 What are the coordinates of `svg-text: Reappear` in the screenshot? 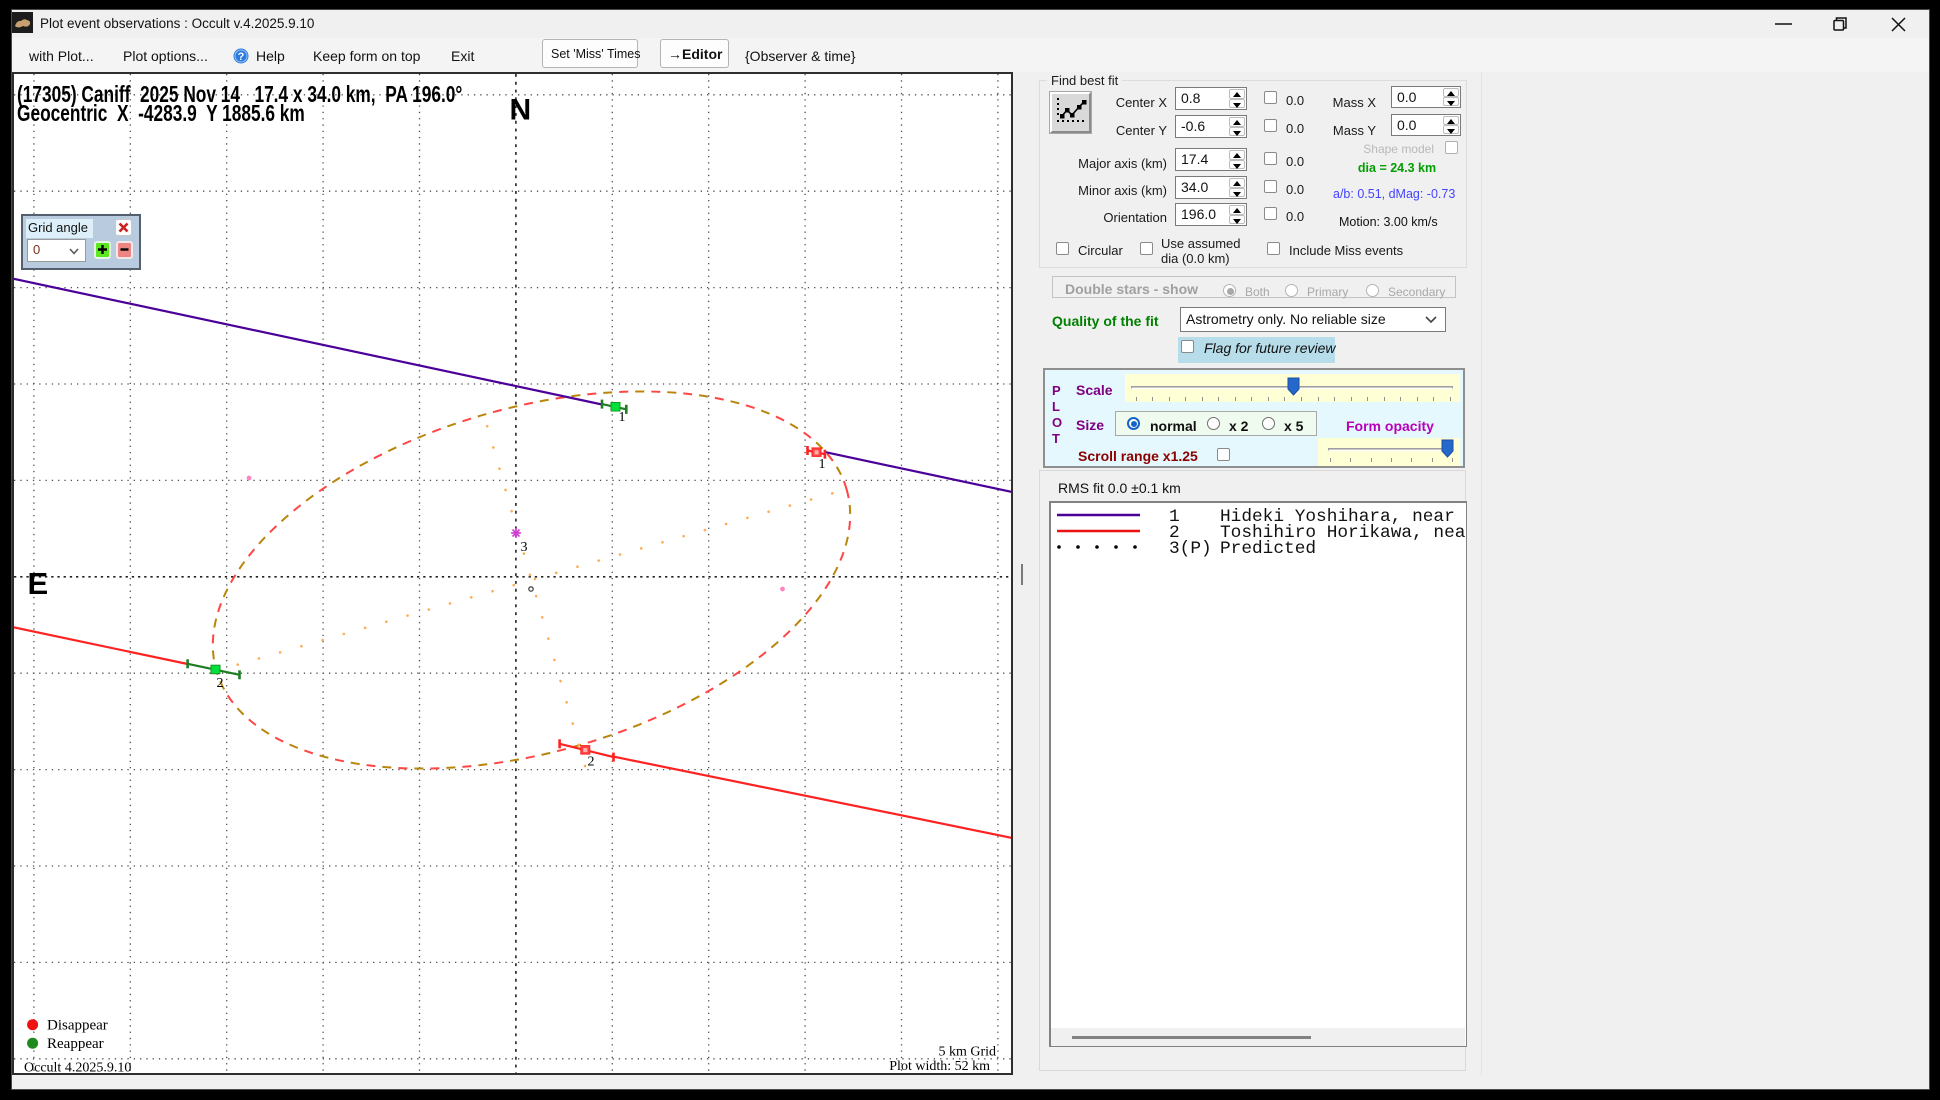 It's located at (75, 1044).